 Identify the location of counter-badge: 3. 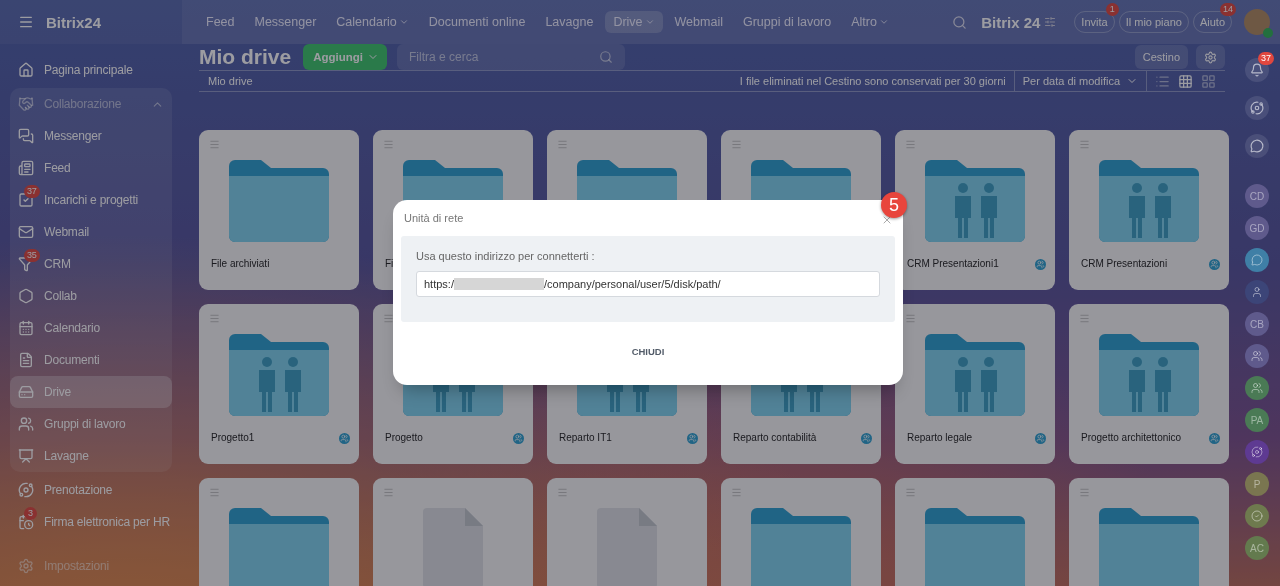
(30, 513).